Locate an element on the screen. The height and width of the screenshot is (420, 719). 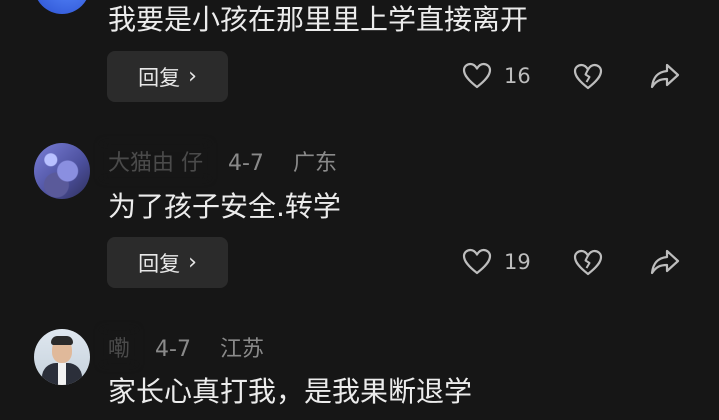
like-count: 16 is located at coordinates (517, 76).